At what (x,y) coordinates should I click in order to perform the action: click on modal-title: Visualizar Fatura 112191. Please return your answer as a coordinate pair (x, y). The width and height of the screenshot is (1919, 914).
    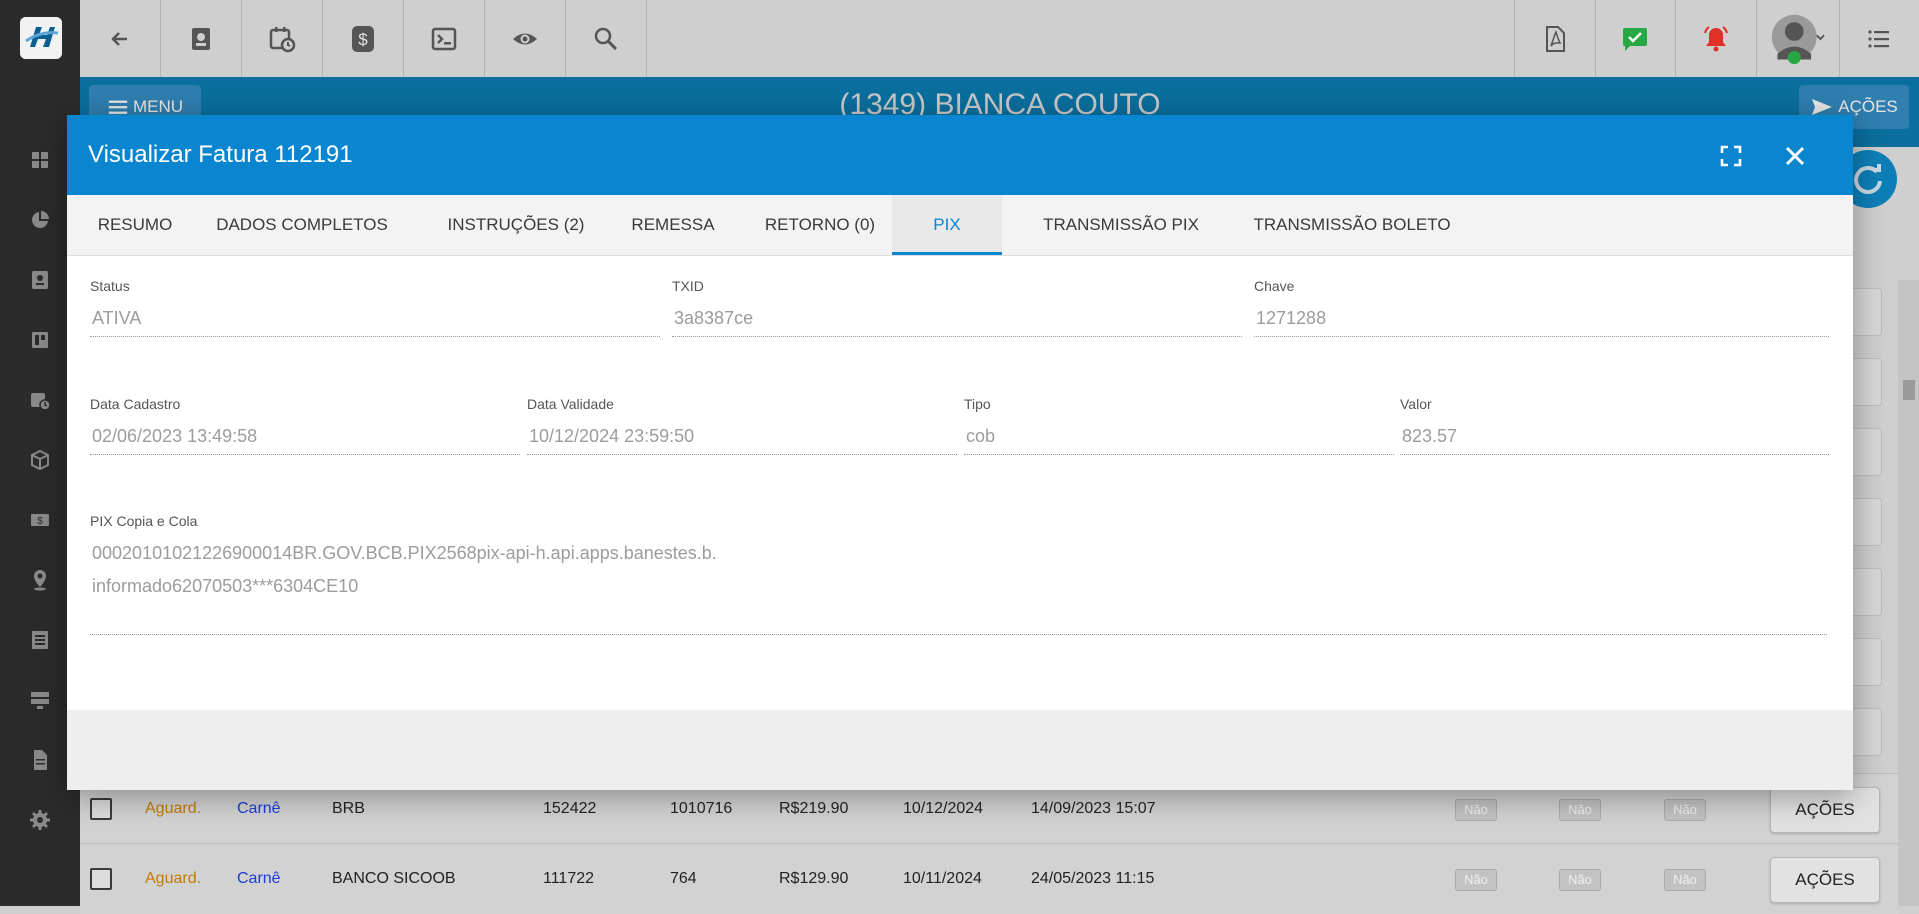
    Looking at the image, I should click on (220, 154).